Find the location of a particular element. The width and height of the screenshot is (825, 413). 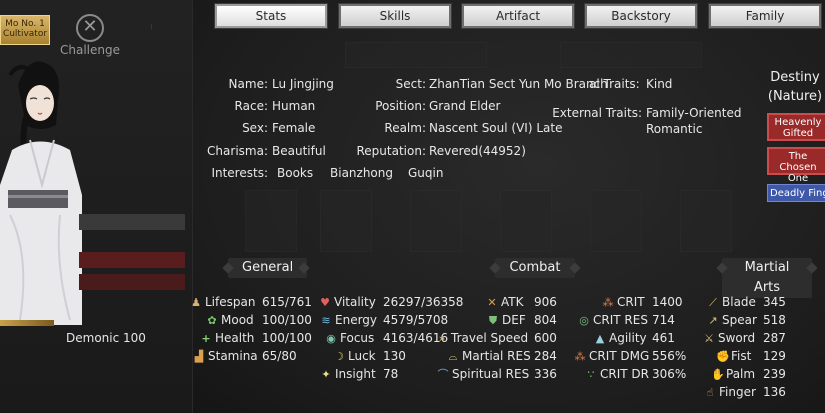

stat-label: Focus is located at coordinates (357, 338).